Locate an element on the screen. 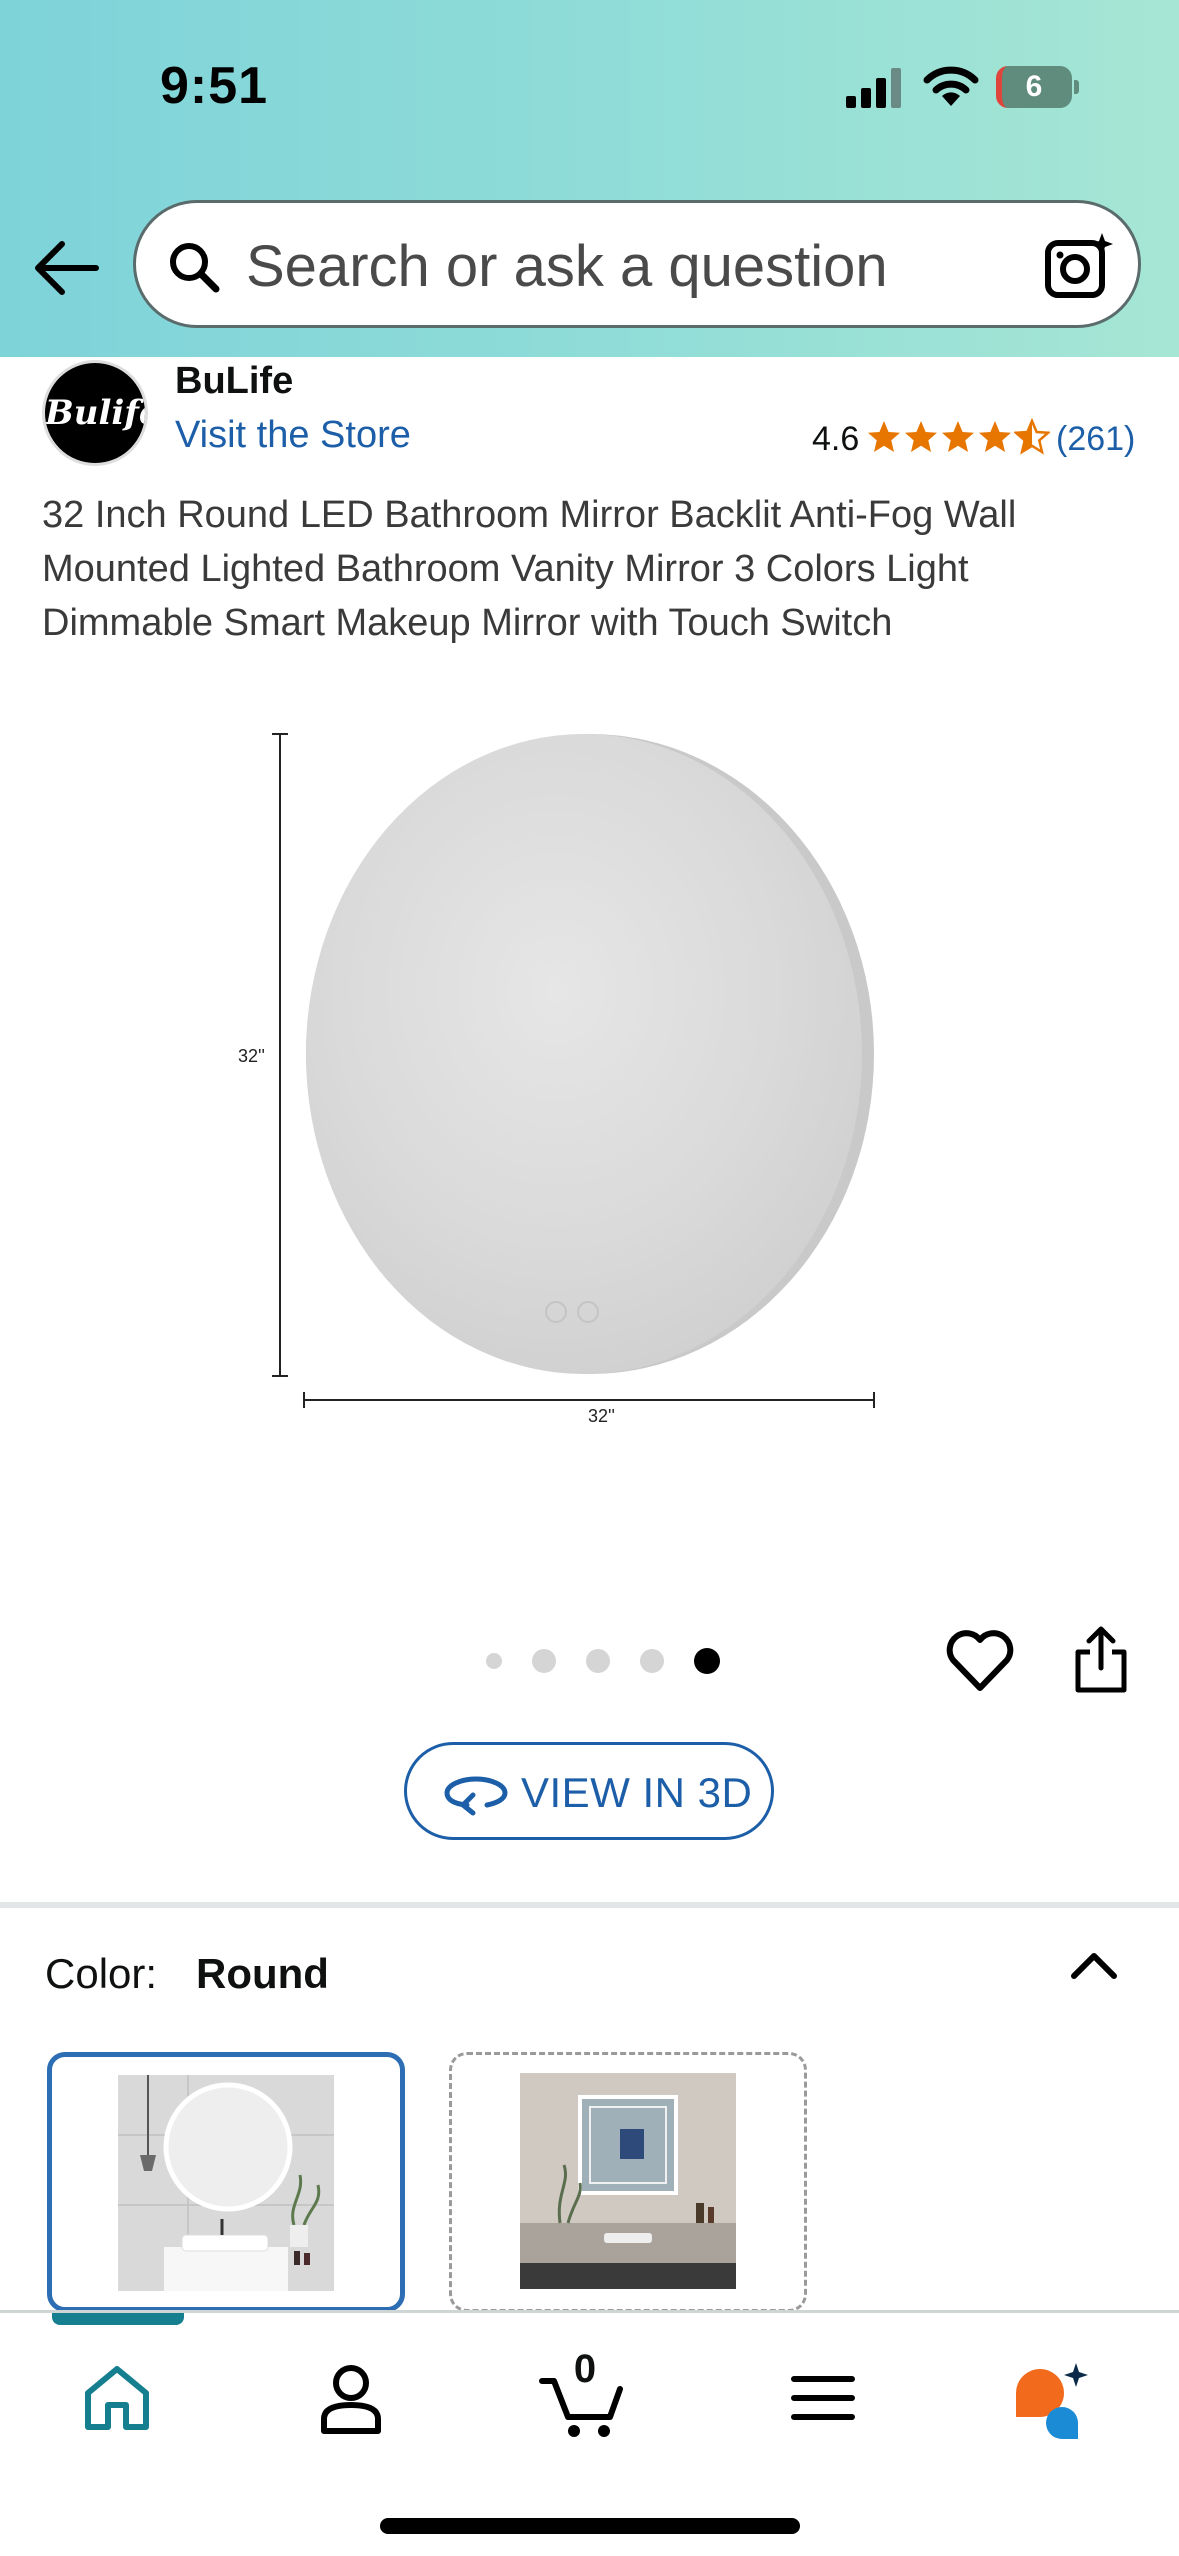  cart-count: 0 is located at coordinates (585, 2369).